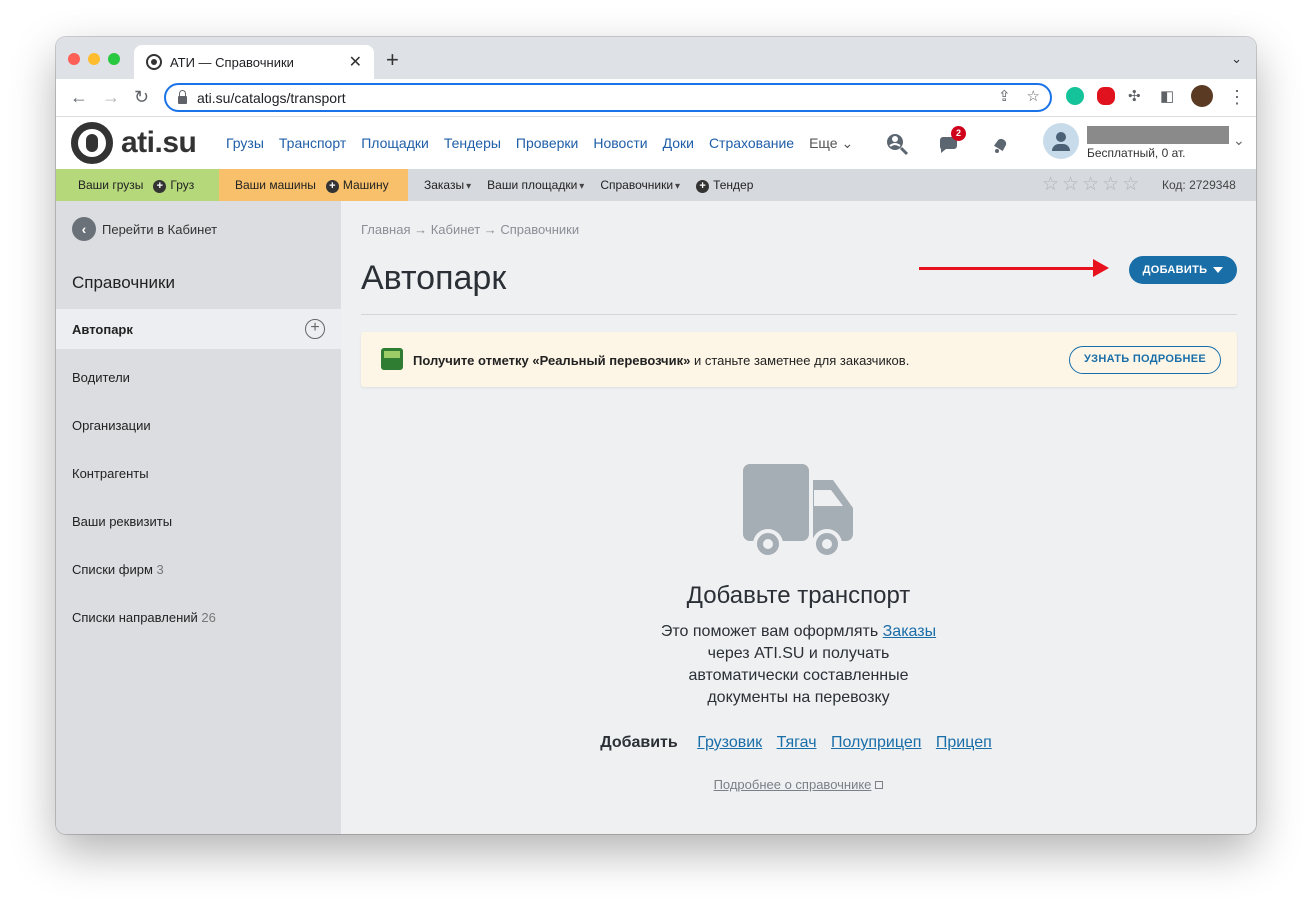 The width and height of the screenshot is (1312, 909). What do you see at coordinates (1000, 143) in the screenshot?
I see `notifications-bell-icon` at bounding box center [1000, 143].